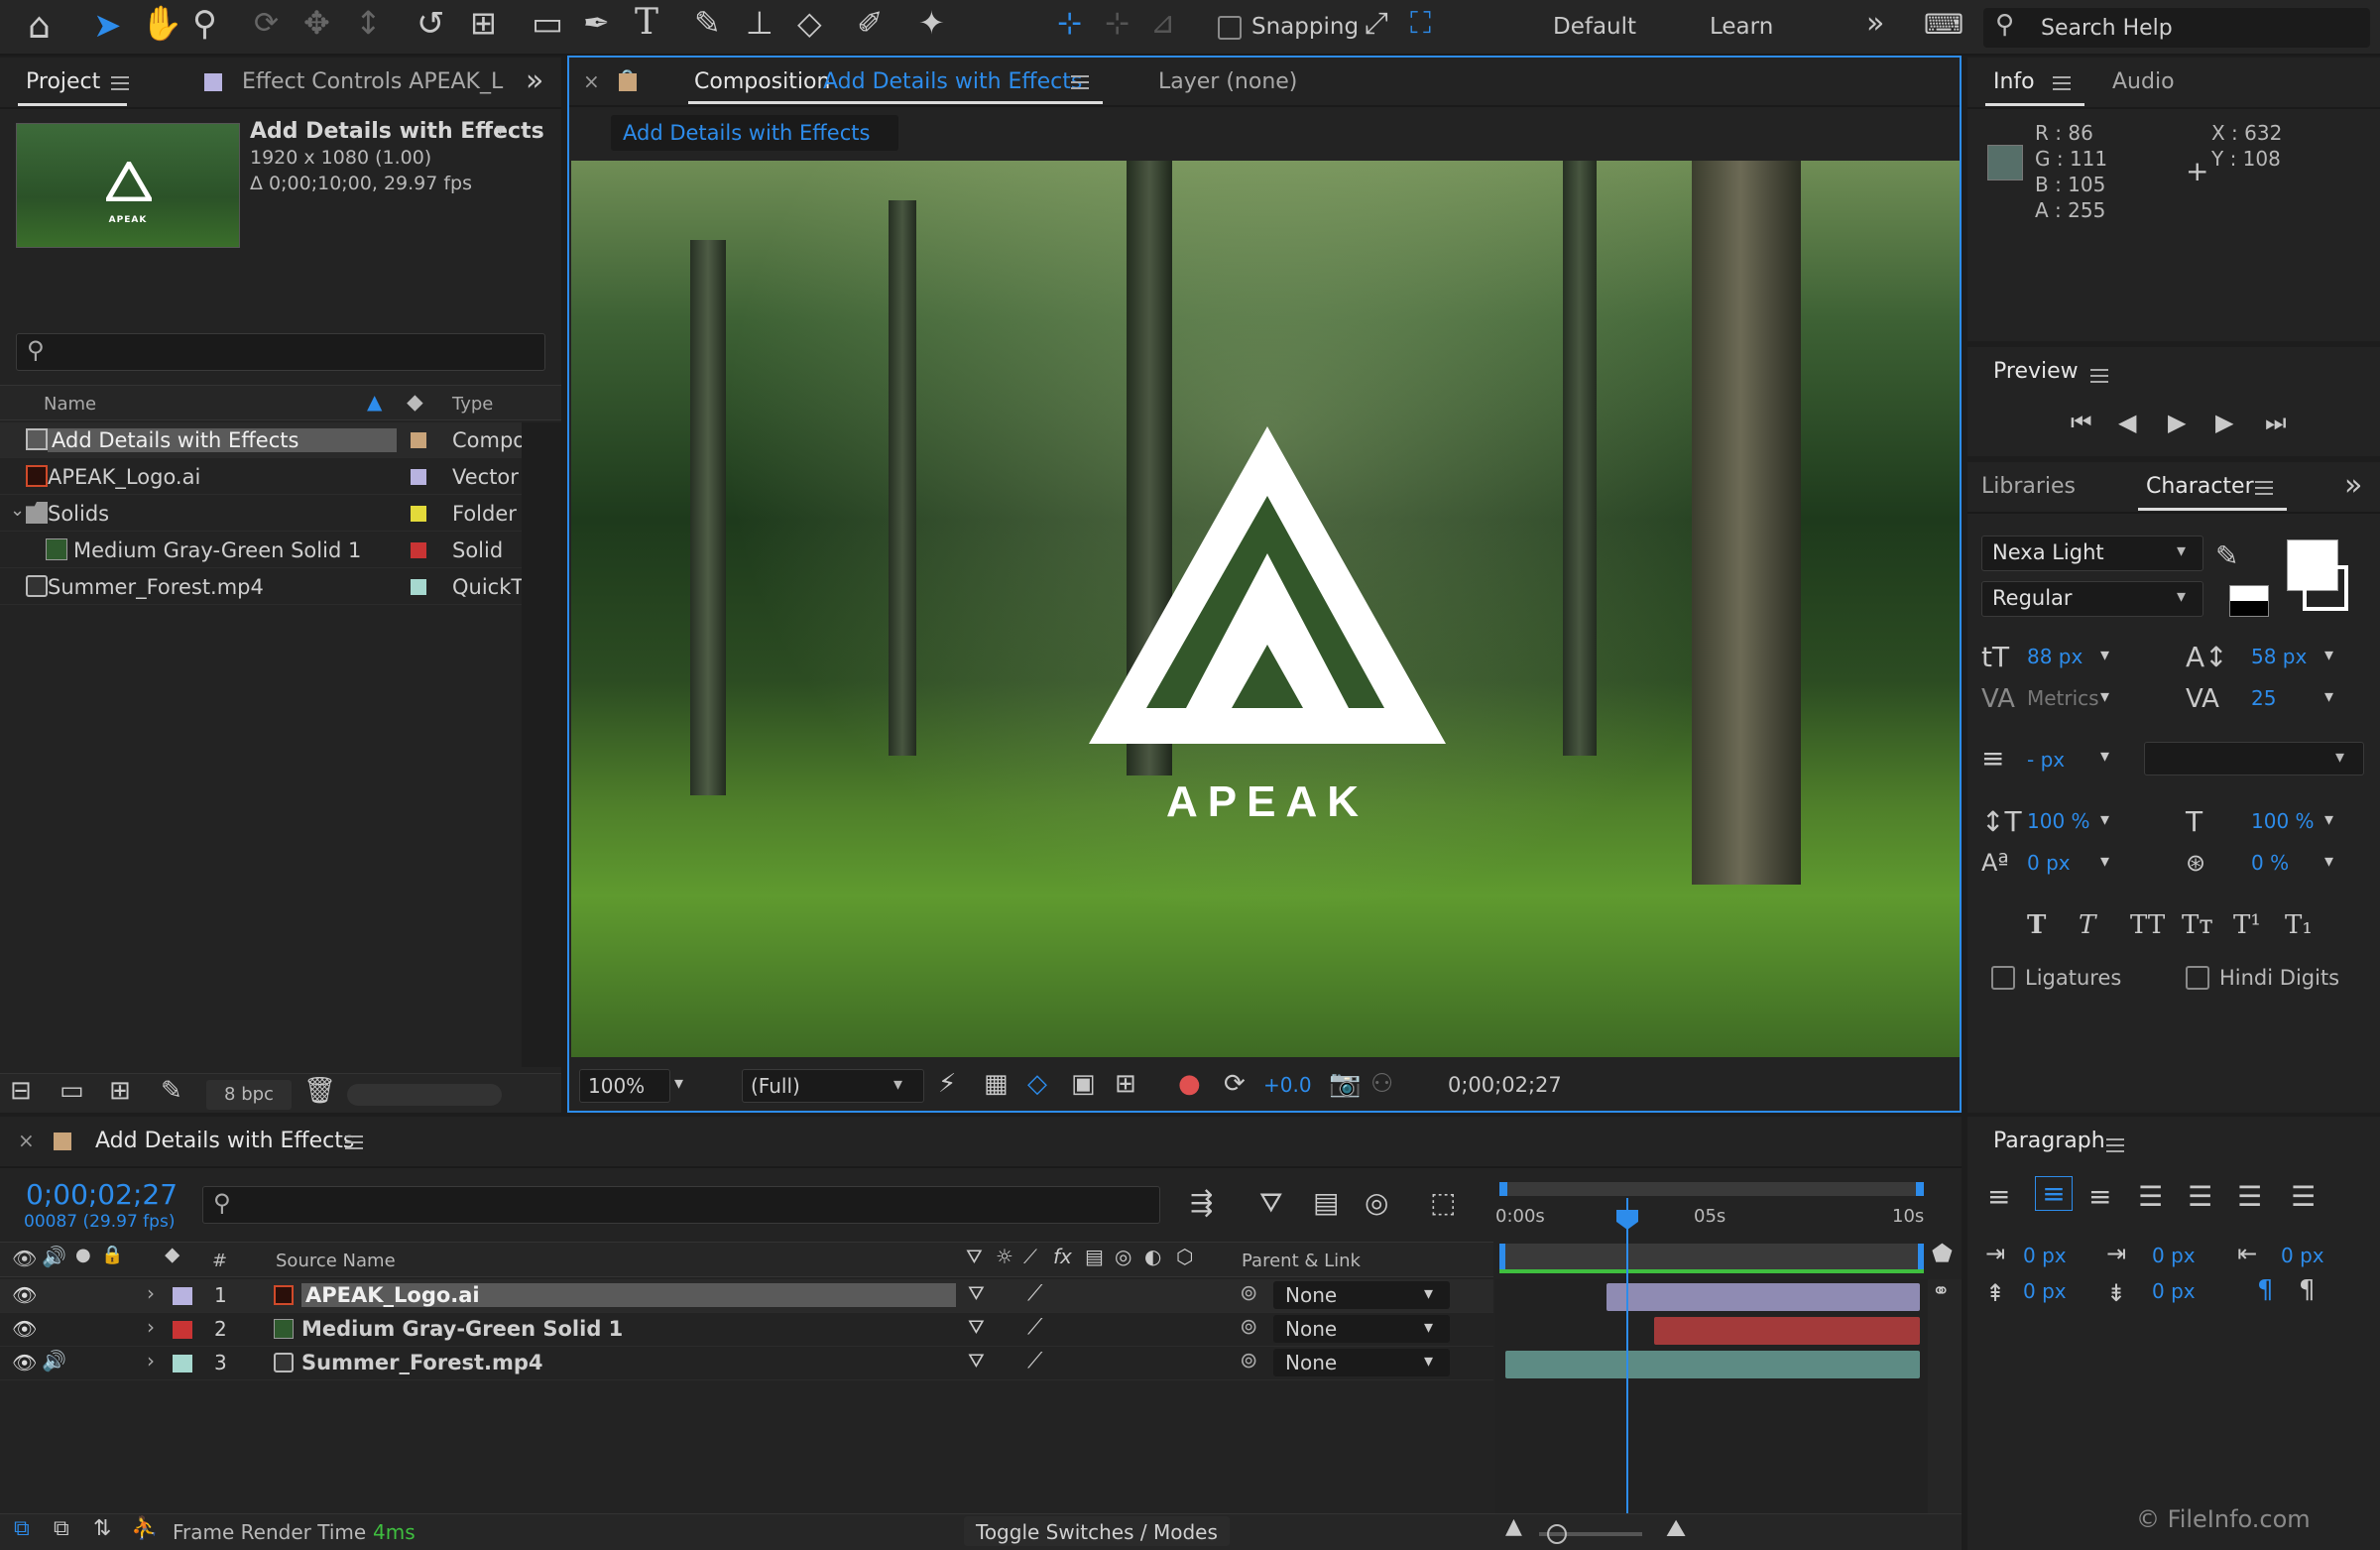  I want to click on graph-editor-icon: ⬚, so click(1443, 1202).